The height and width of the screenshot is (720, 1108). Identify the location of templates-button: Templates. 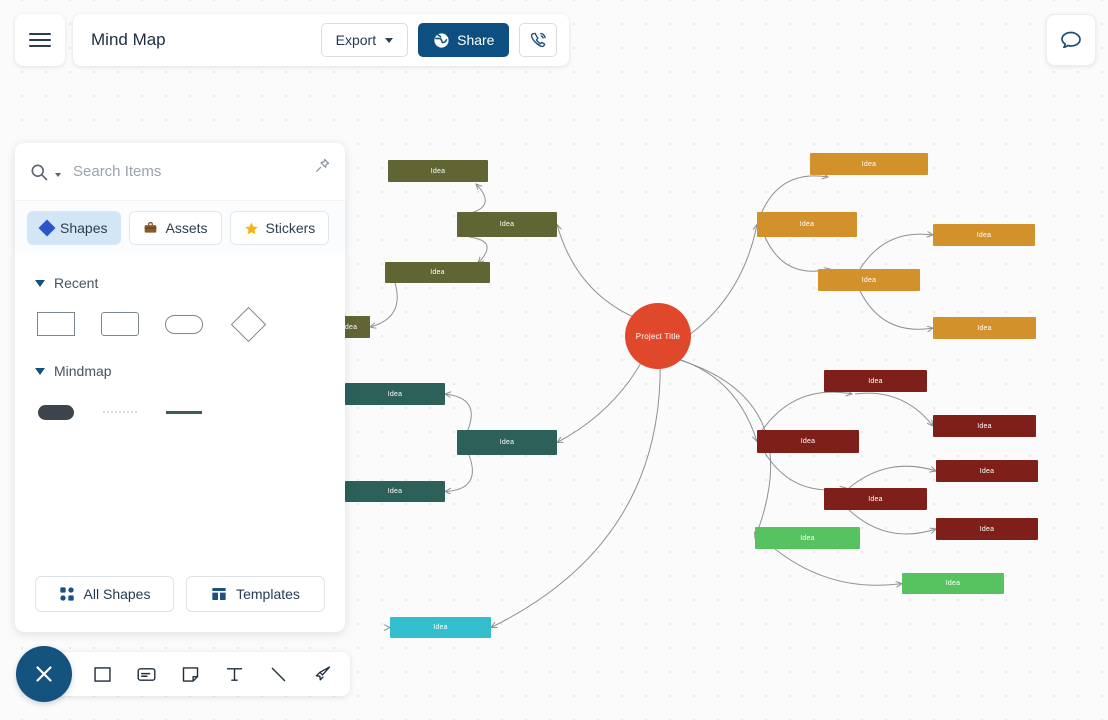
(255, 594).